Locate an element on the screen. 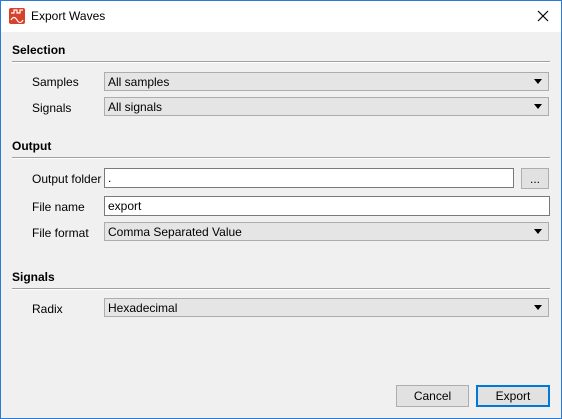 This screenshot has width=562, height=419. radix-label: Radix is located at coordinates (47, 309).